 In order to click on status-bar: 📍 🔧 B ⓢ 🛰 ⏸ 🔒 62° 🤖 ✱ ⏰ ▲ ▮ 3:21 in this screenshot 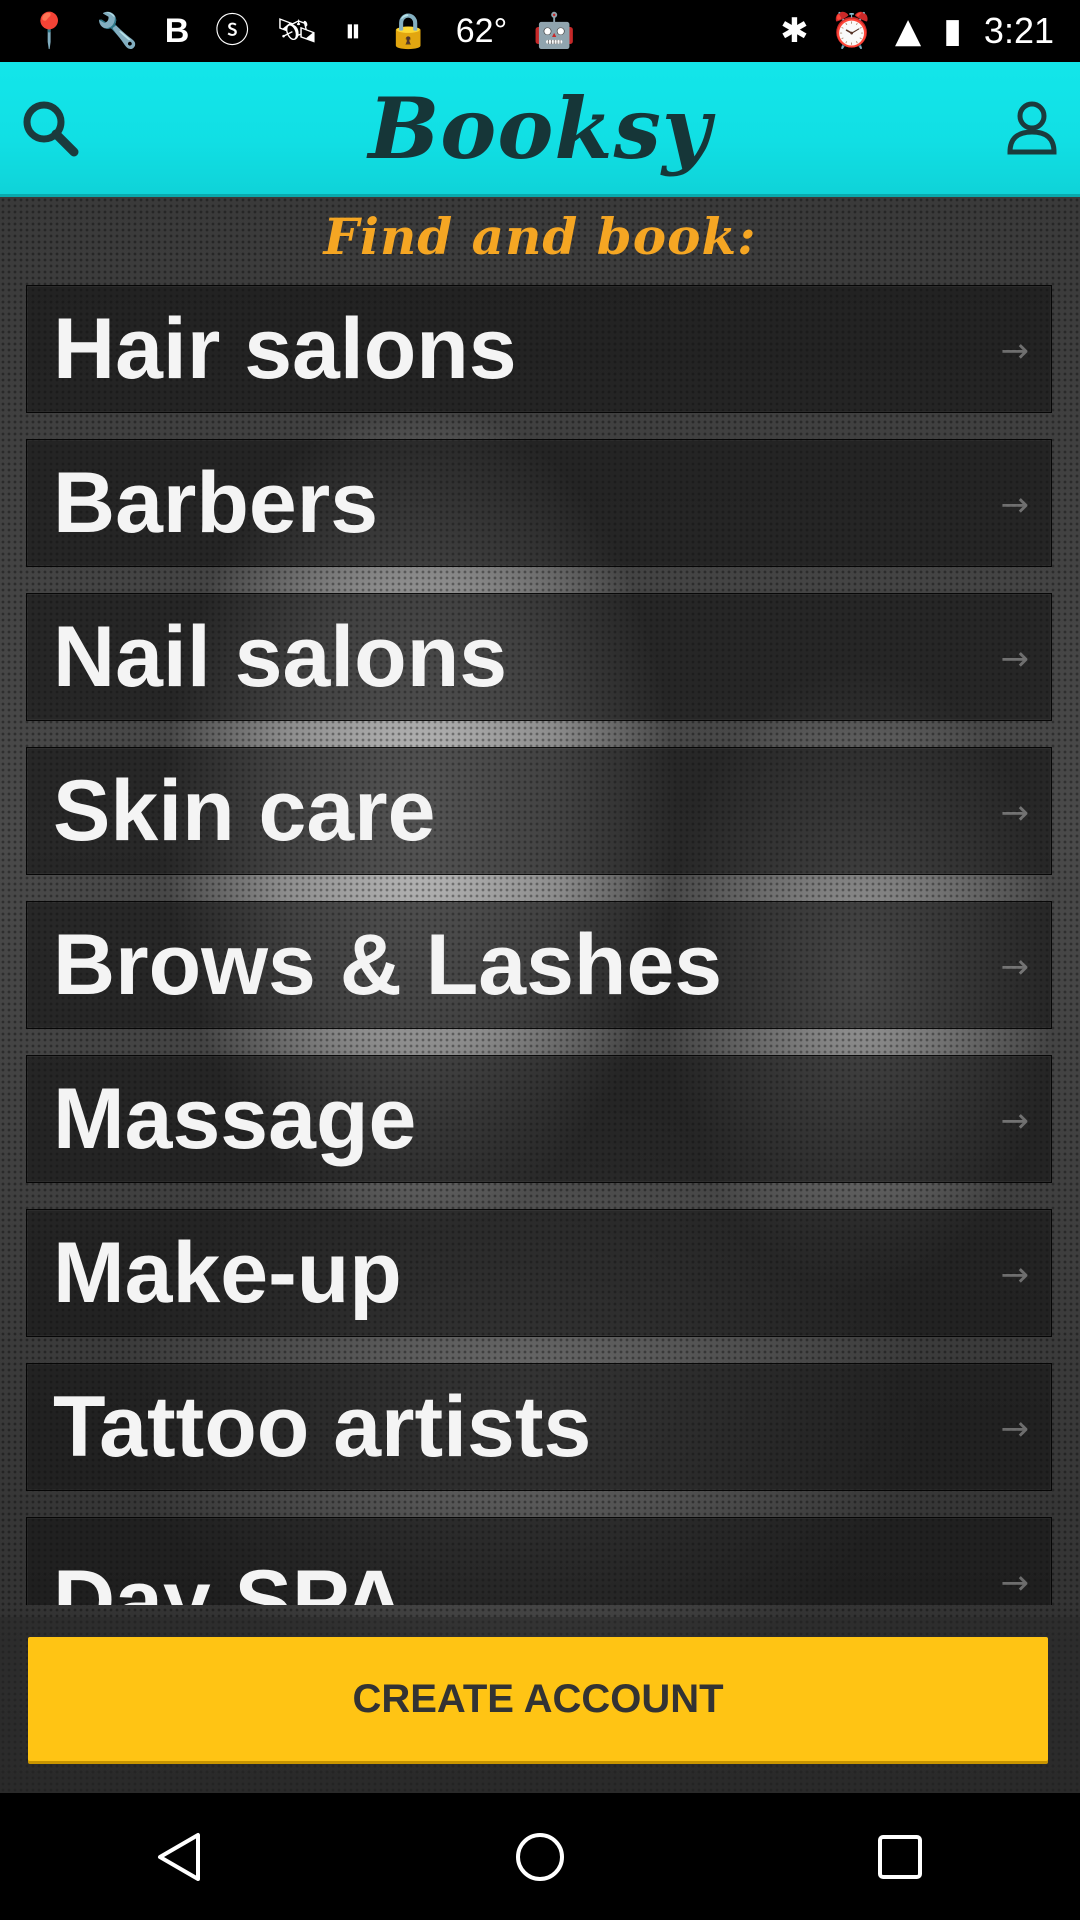, I will do `click(540, 31)`.